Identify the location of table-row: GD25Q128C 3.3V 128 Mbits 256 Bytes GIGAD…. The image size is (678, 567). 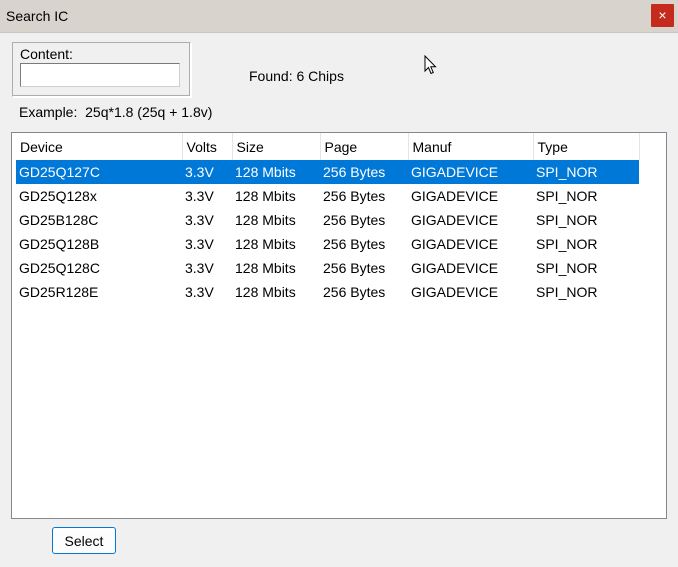
(327, 268).